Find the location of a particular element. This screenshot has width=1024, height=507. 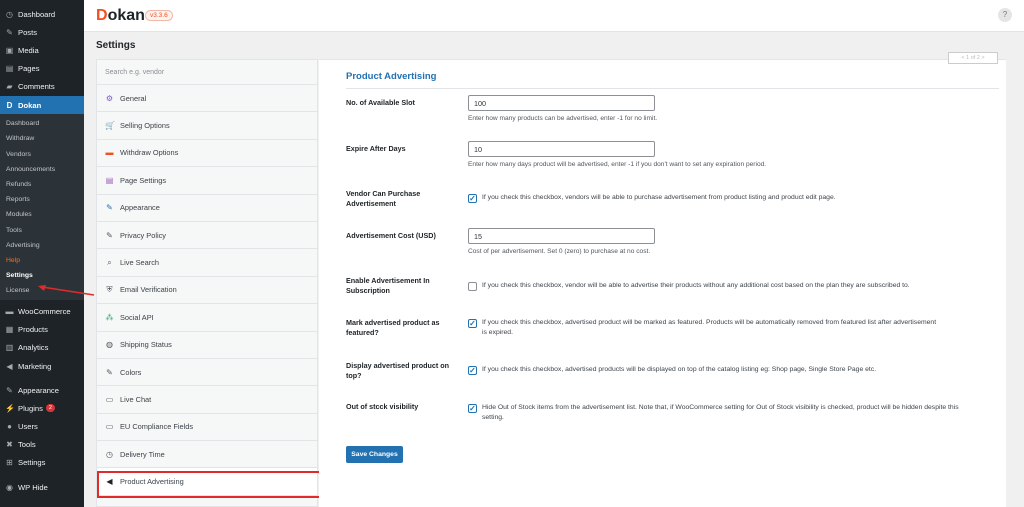

submenu-tools: Tools is located at coordinates (42, 229).